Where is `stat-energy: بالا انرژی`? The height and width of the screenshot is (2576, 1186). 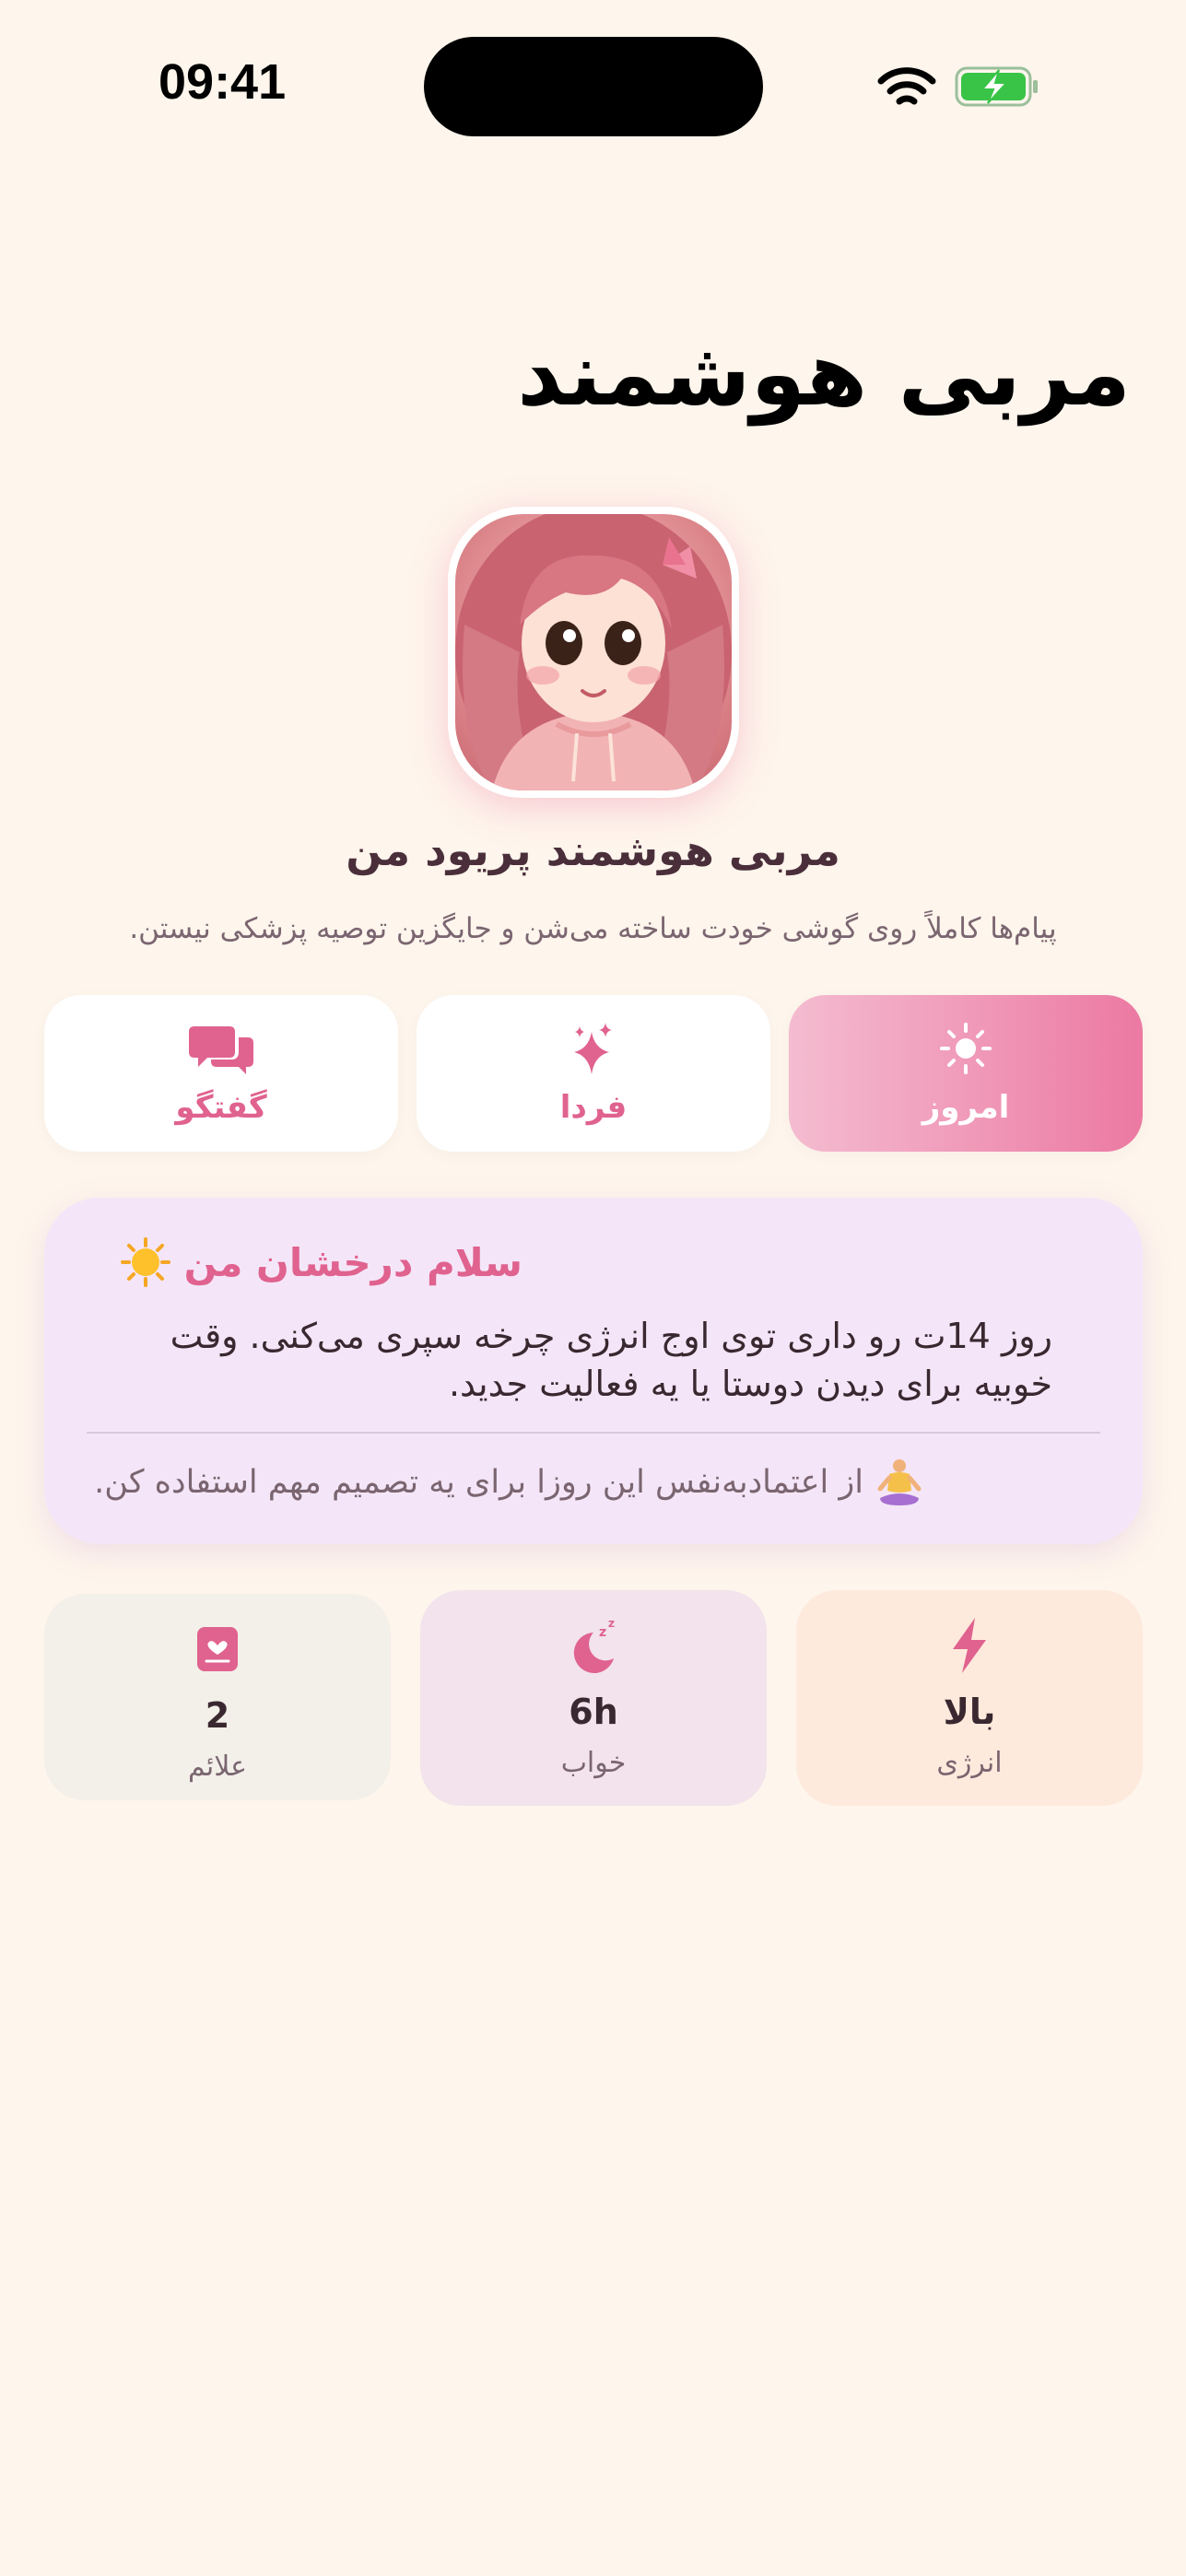
stat-energy: بالا انرژی is located at coordinates (969, 1698).